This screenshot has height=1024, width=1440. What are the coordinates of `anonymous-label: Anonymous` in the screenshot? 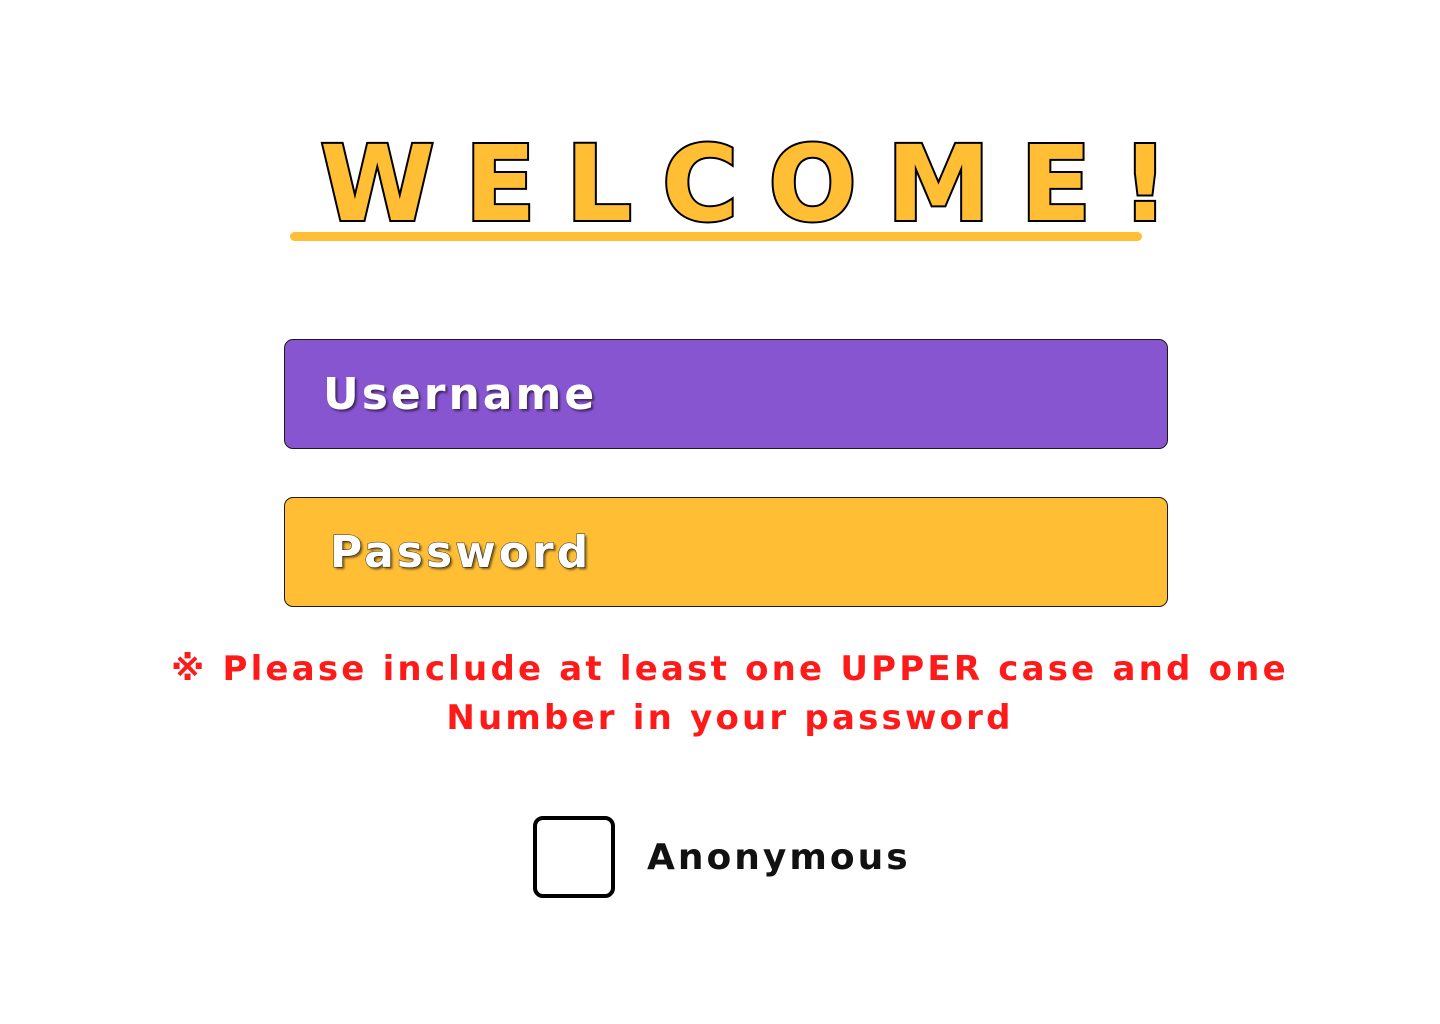 It's located at (779, 857).